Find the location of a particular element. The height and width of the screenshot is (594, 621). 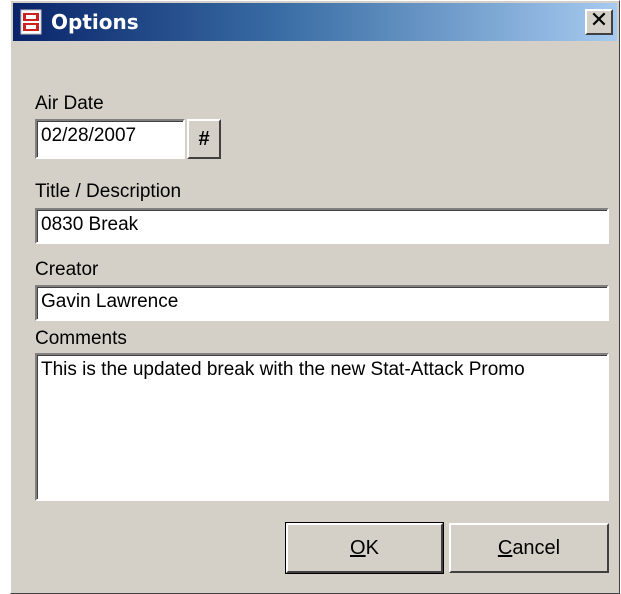

window-title: Options is located at coordinates (95, 22).